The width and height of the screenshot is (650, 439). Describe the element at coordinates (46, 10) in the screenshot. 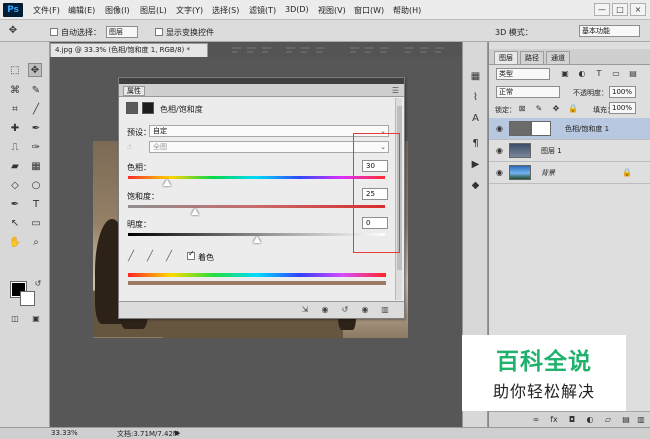

I see `menu-file: 文件(F)` at that location.